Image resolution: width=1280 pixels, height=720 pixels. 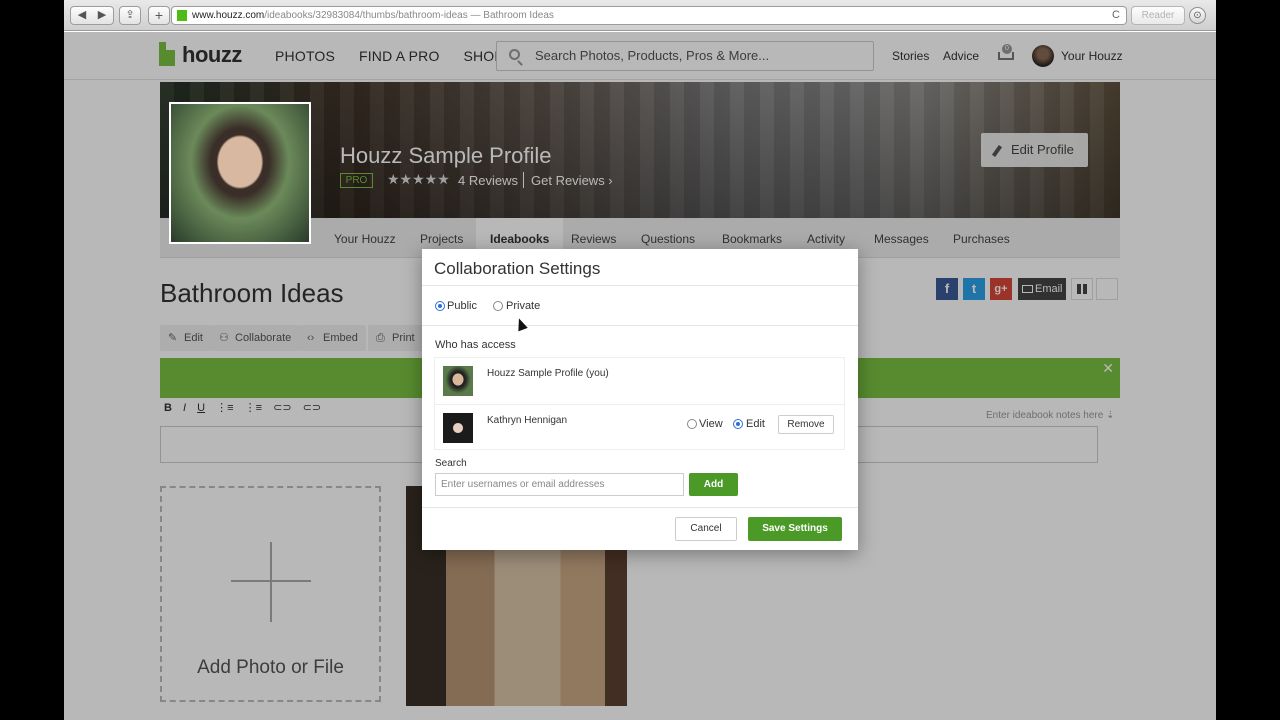 I want to click on back-icon: ◀, so click(x=82, y=15).